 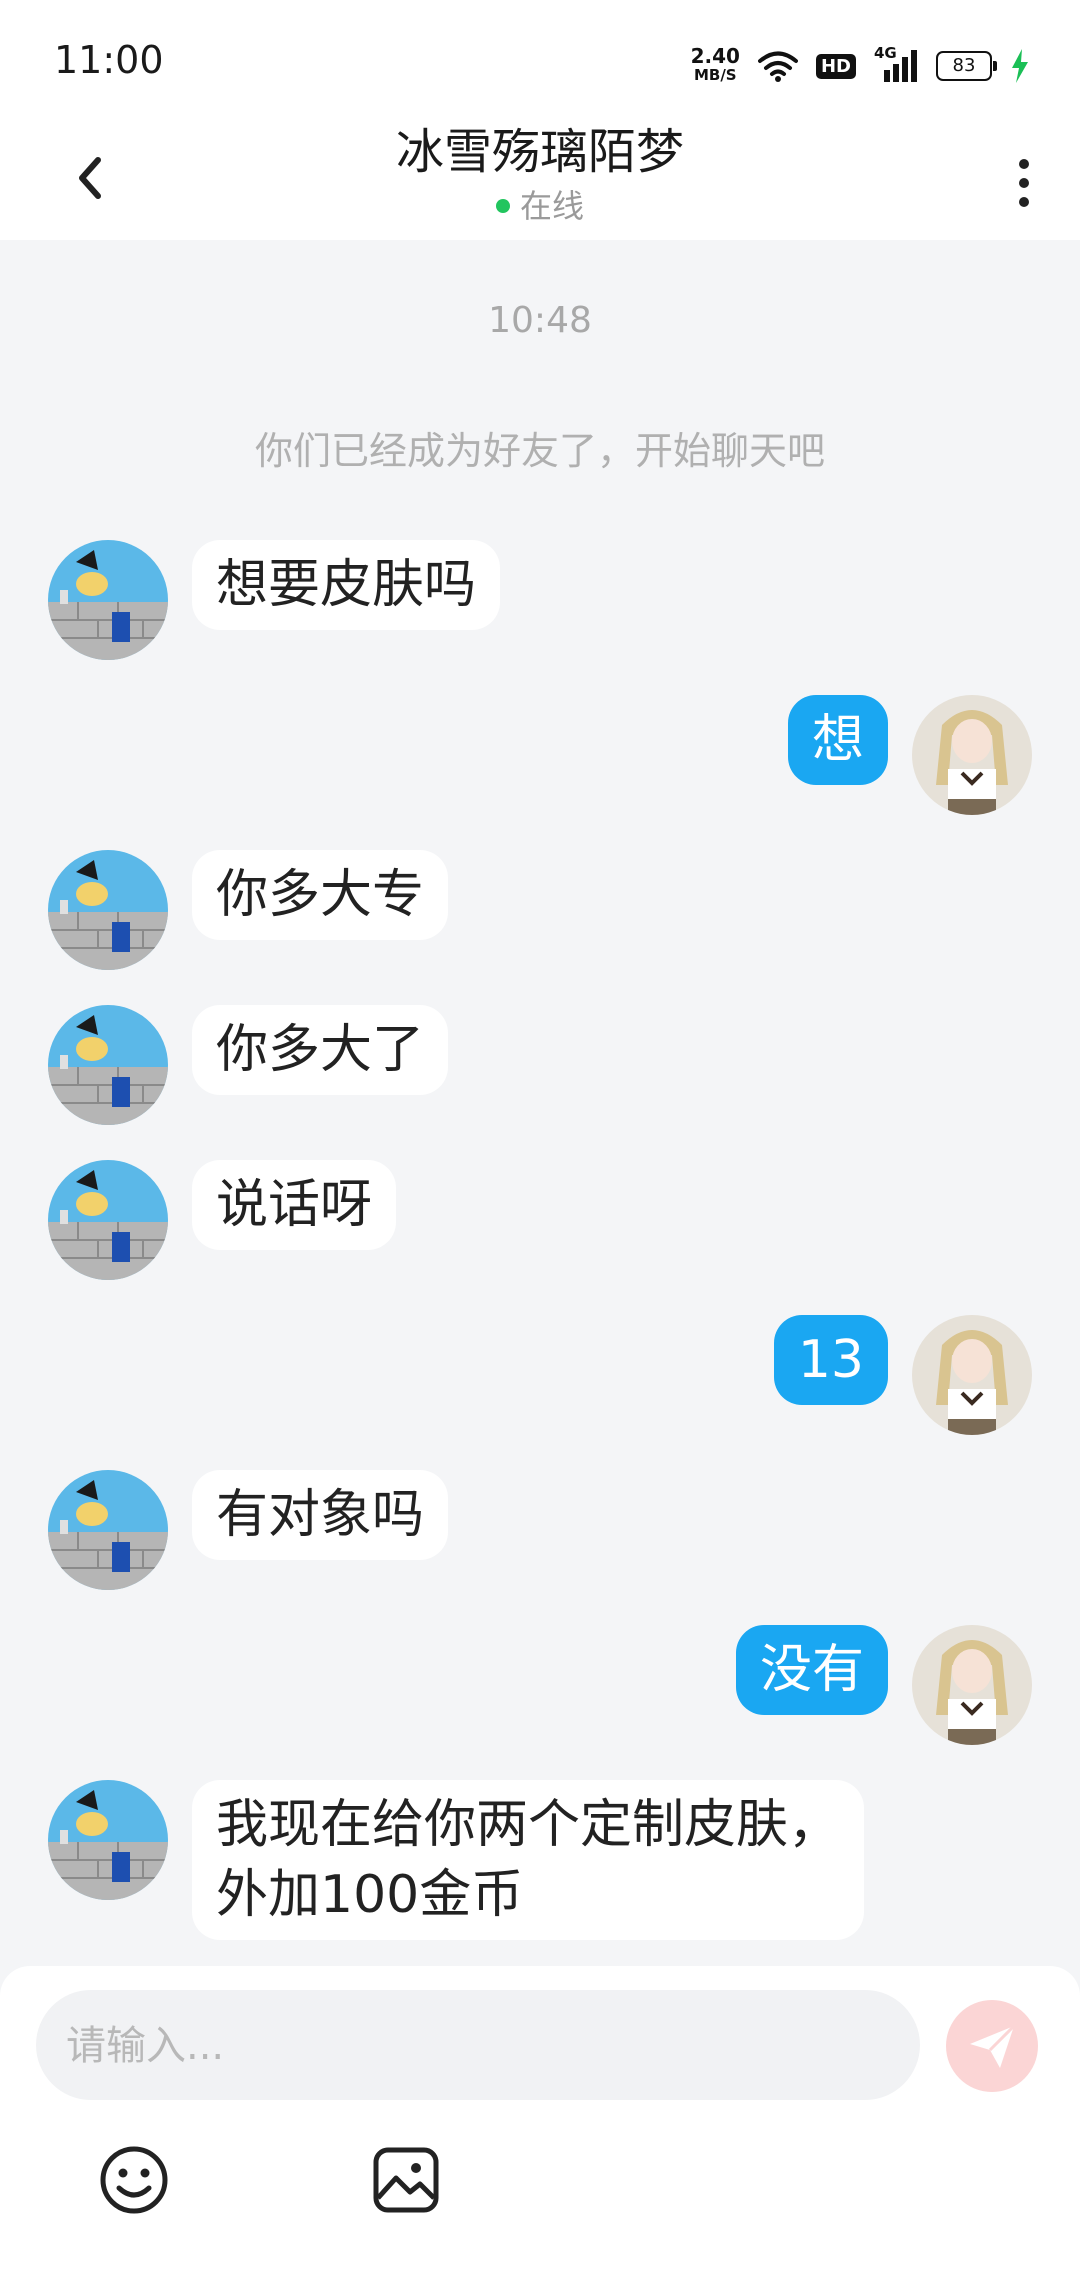 I want to click on network-speed: 2.40 MB/S, so click(x=715, y=64).